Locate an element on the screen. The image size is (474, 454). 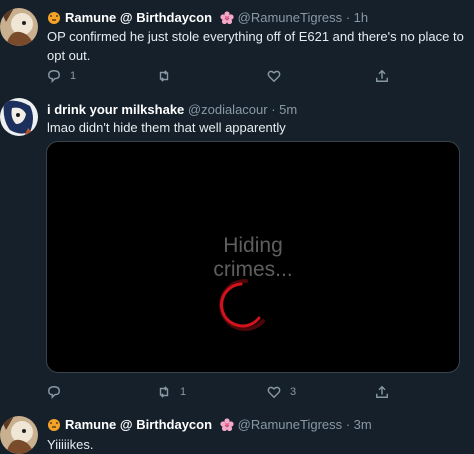
handle-and-time: @zodialacour · 5m is located at coordinates (242, 109).